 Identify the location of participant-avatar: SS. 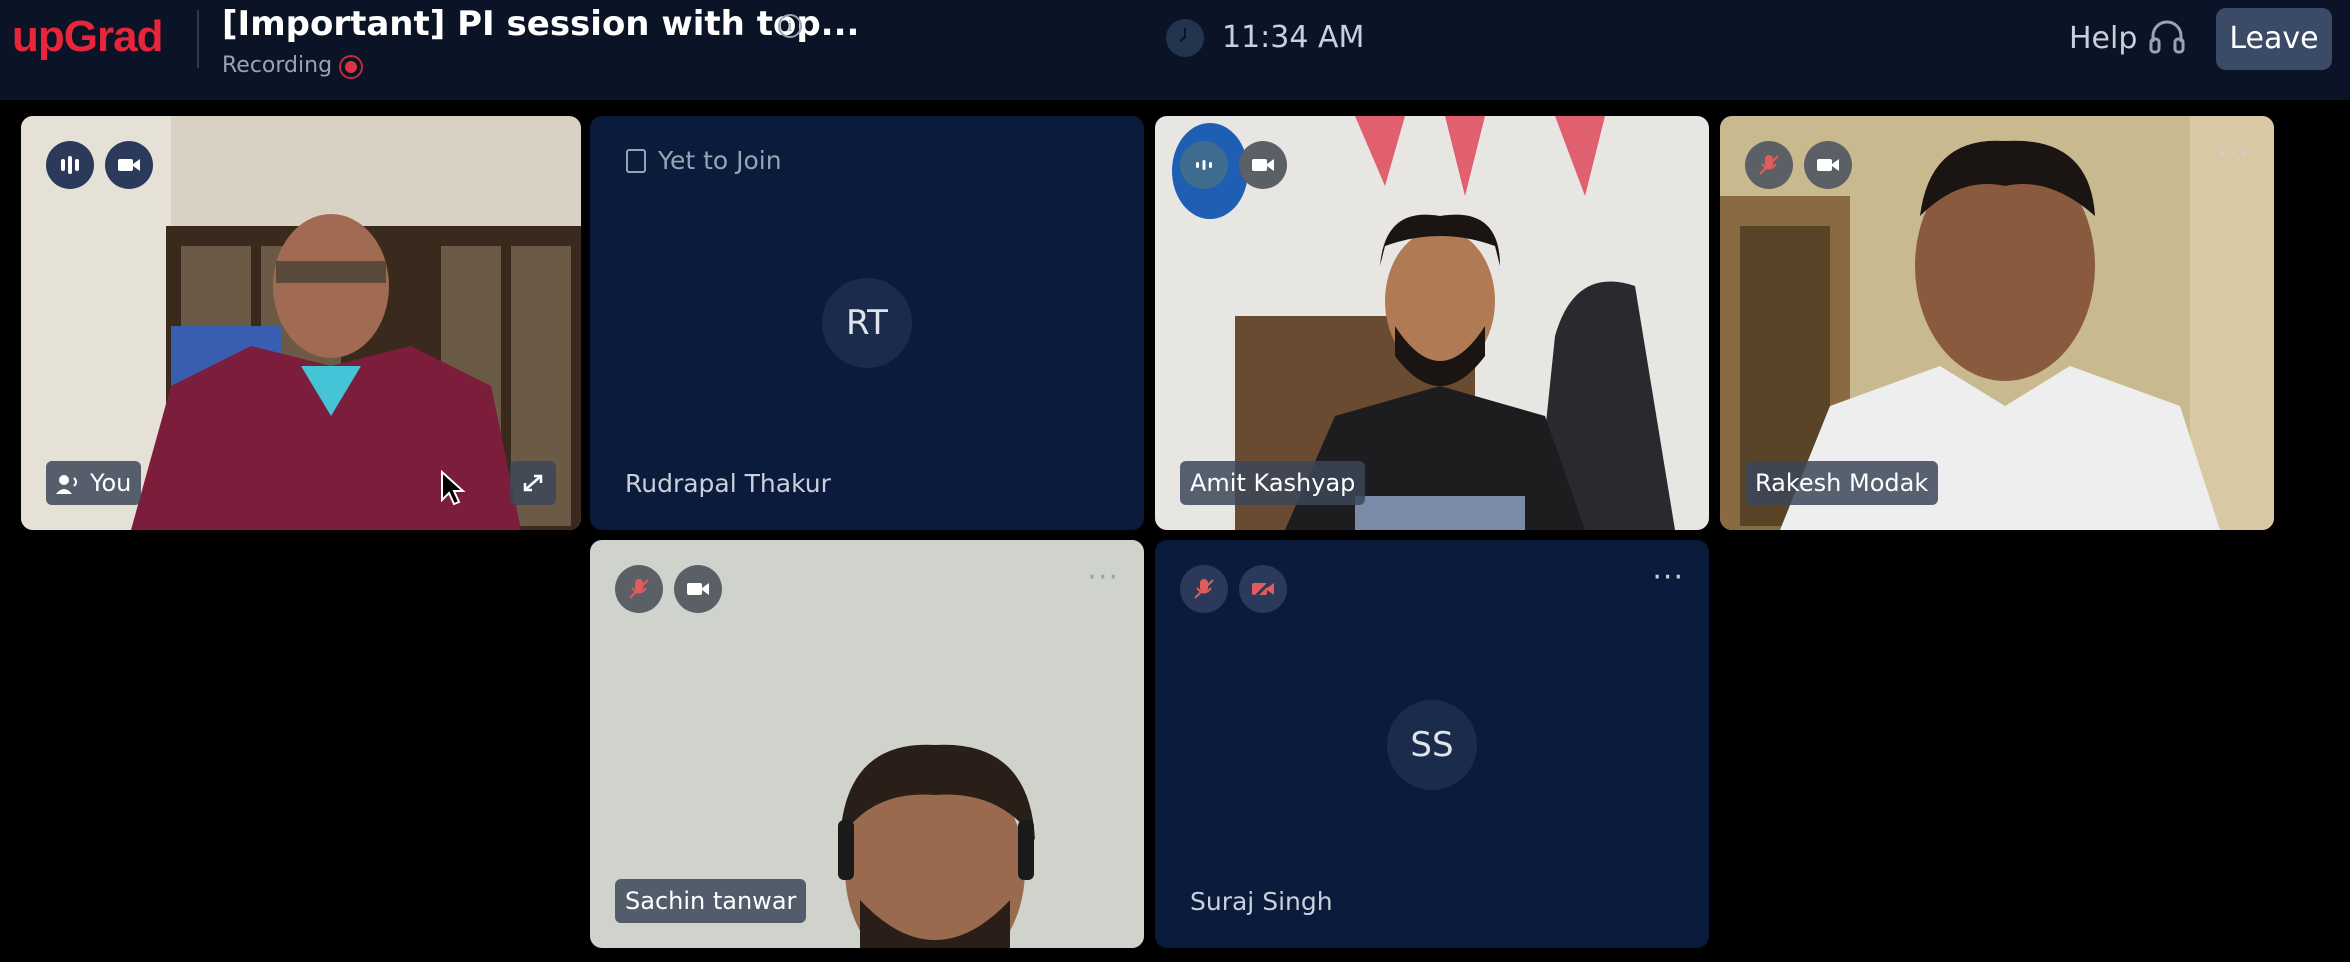
(1432, 745).